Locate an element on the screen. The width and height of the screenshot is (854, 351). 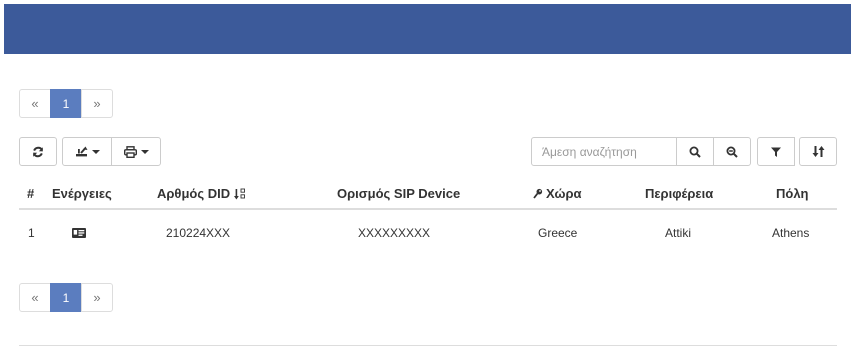
print-dropdown-button is located at coordinates (136, 151).